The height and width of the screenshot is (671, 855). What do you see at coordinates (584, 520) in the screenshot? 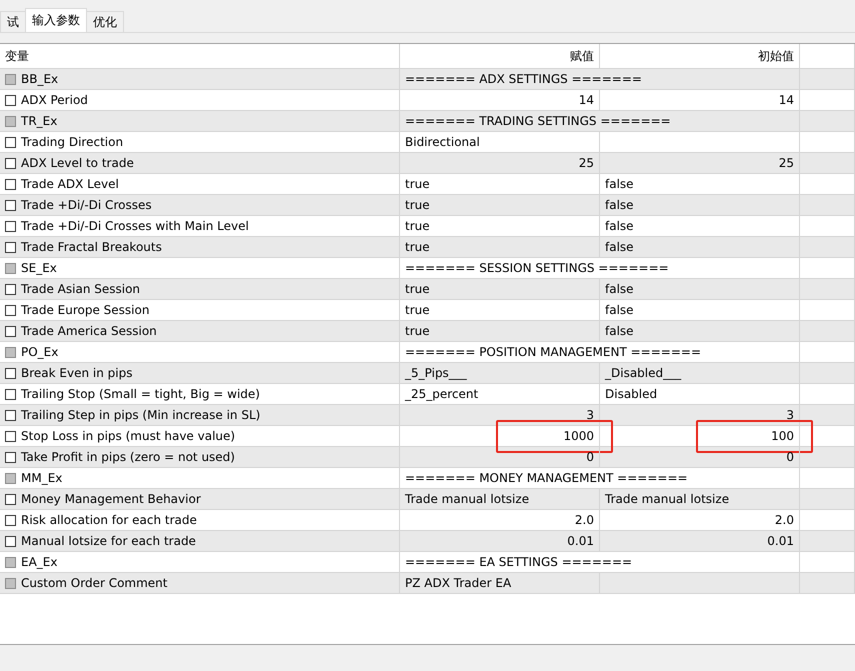
I see `parameter-value: 2.0` at bounding box center [584, 520].